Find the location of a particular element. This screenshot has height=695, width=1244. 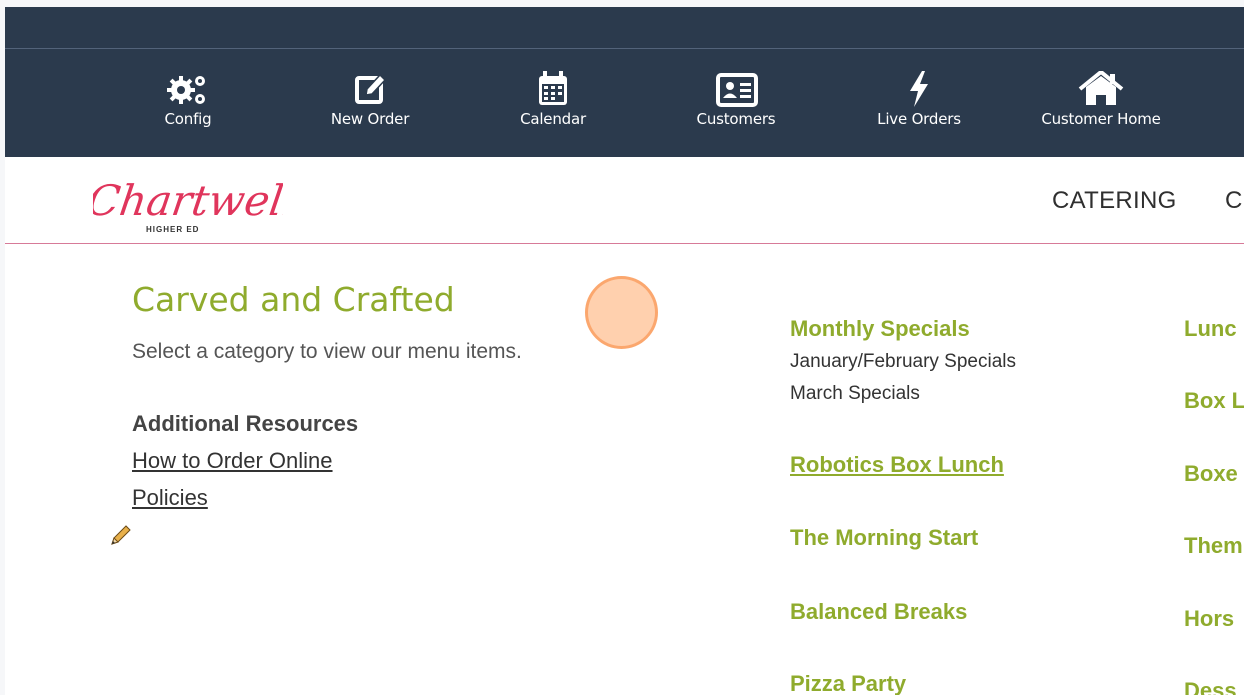

svg-text: Chartwells is located at coordinates (188, 200).